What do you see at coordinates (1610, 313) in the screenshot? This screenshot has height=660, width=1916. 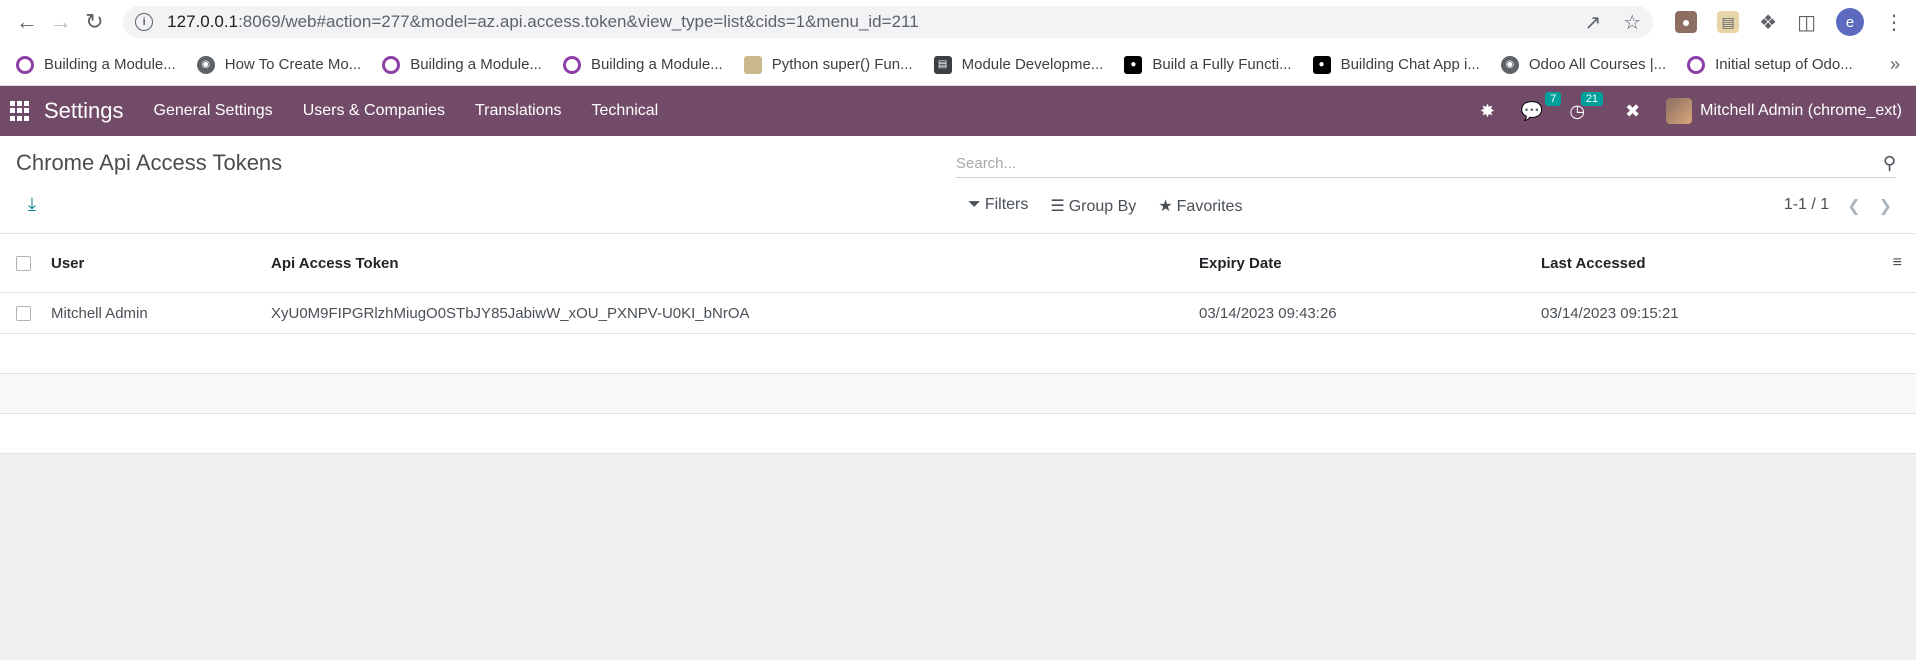 I see `cell-last-accessed: 03/14/2023 09:15:21` at bounding box center [1610, 313].